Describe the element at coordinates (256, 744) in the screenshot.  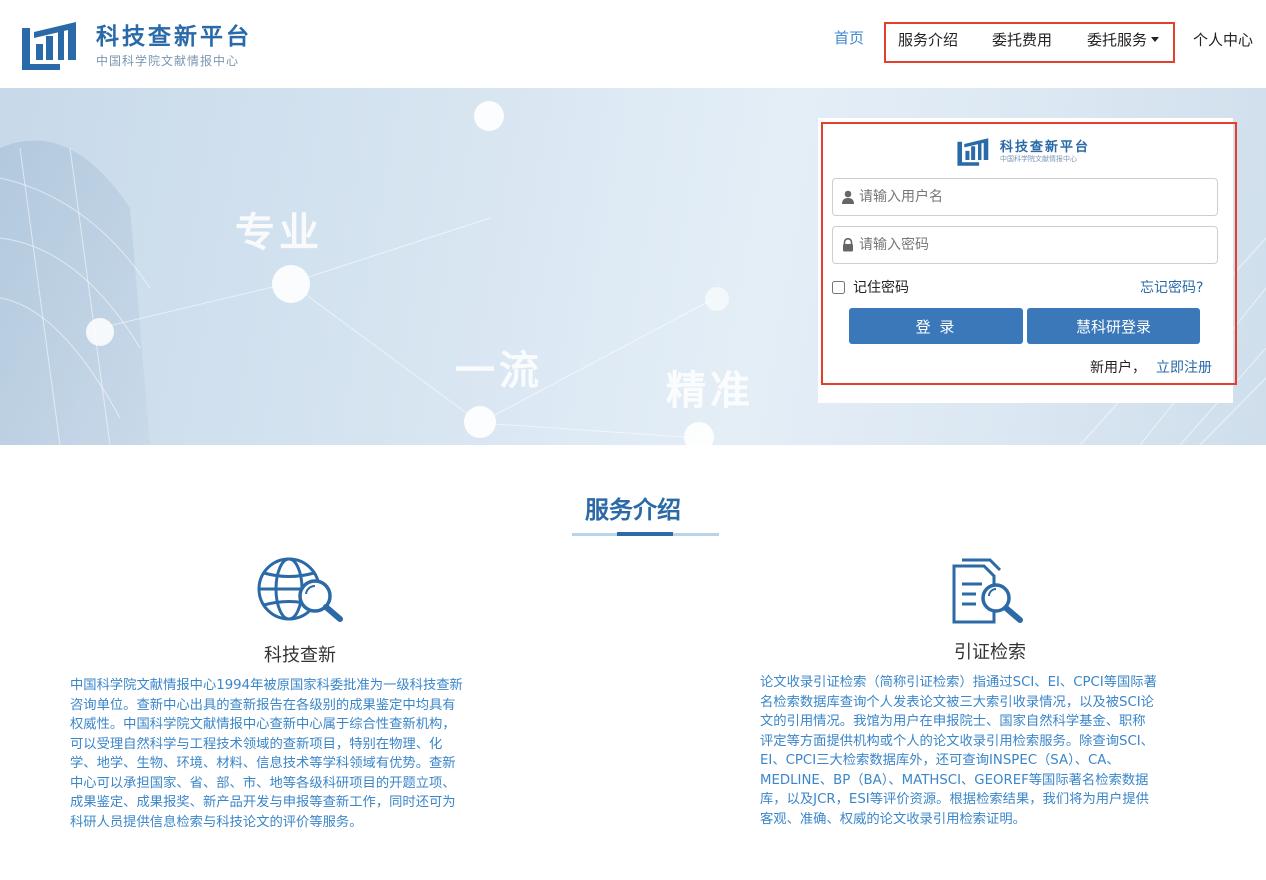
I see `card-text-line: 可以受理自然科学与工程技术领域的查新项目，特别在物理、化` at that location.